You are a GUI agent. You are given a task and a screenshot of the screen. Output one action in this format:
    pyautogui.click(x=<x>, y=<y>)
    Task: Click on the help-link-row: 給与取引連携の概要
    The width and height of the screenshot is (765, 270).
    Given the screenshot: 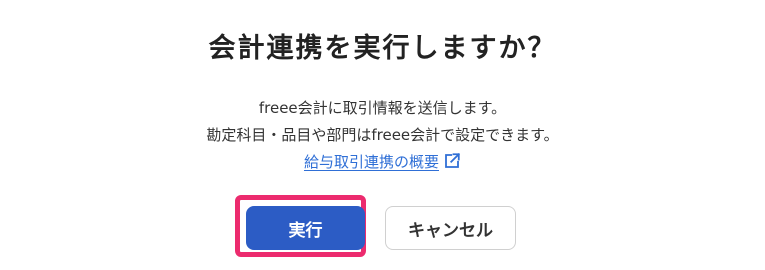 What is the action you would take?
    pyautogui.click(x=382, y=161)
    